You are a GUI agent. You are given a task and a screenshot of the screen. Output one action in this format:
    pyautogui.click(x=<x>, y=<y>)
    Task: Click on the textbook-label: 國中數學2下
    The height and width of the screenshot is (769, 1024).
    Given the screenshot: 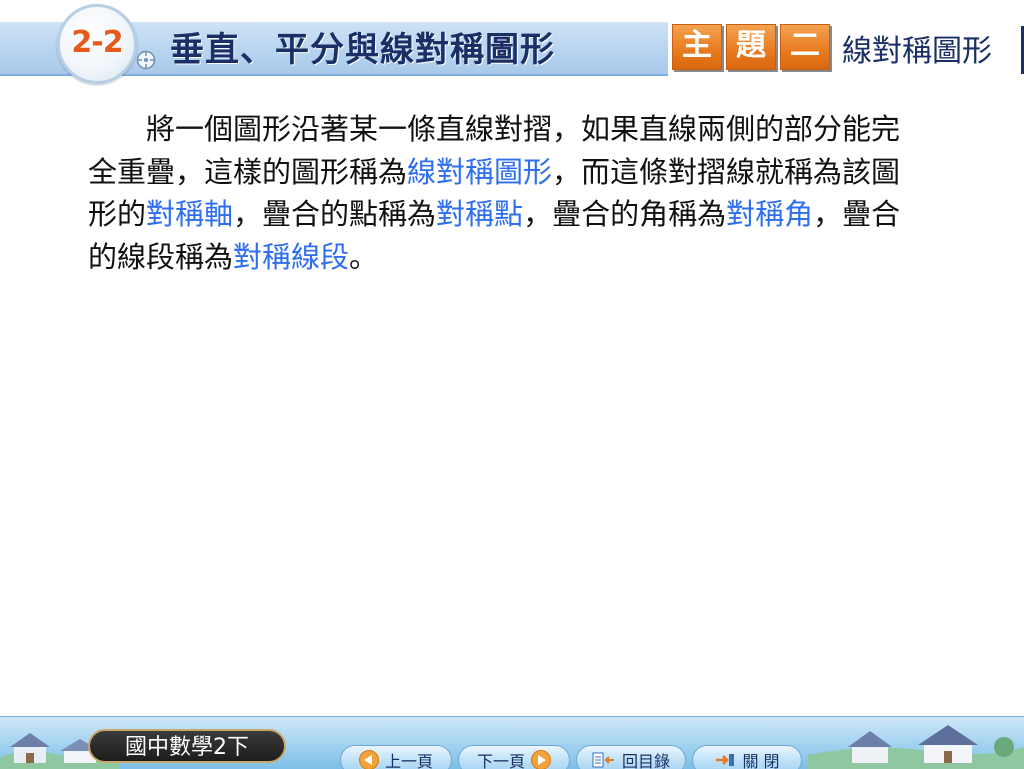 What is the action you would take?
    pyautogui.click(x=187, y=746)
    